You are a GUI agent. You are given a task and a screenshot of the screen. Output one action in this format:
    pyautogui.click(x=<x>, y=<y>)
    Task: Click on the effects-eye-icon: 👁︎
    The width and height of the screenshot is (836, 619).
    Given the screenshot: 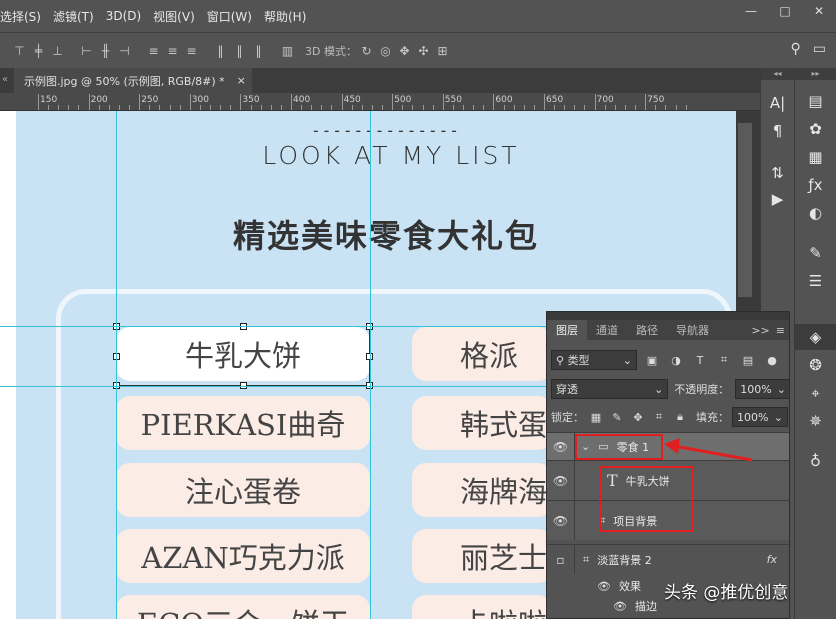 What is the action you would take?
    pyautogui.click(x=604, y=586)
    